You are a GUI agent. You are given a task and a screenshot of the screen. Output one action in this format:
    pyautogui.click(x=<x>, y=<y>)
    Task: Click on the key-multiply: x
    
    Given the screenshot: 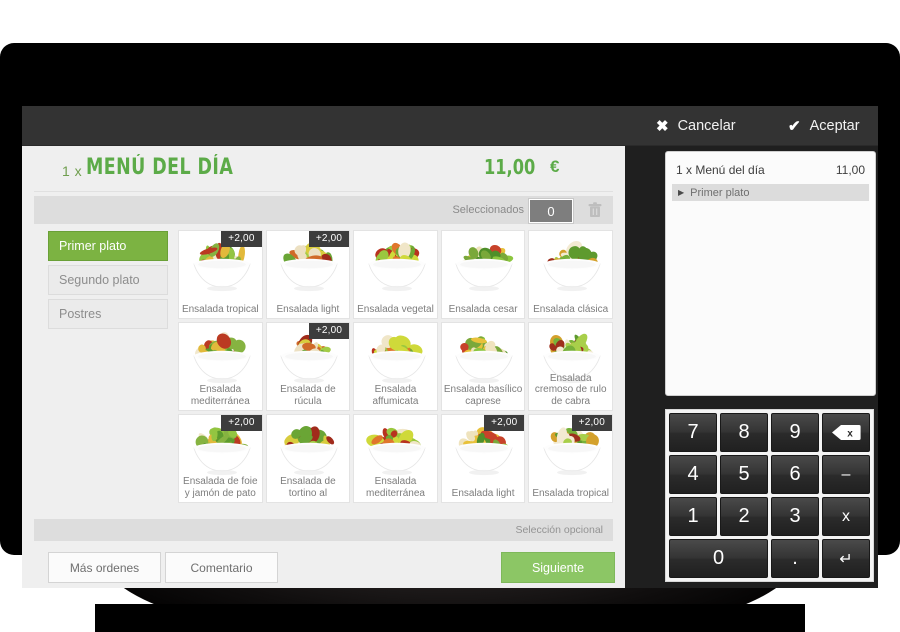 What is the action you would take?
    pyautogui.click(x=846, y=516)
    